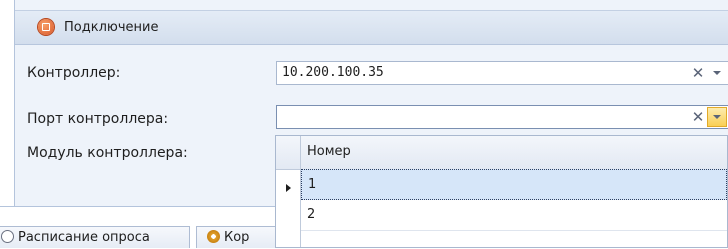 The height and width of the screenshot is (249, 728). What do you see at coordinates (514, 184) in the screenshot?
I see `list-item: 1` at bounding box center [514, 184].